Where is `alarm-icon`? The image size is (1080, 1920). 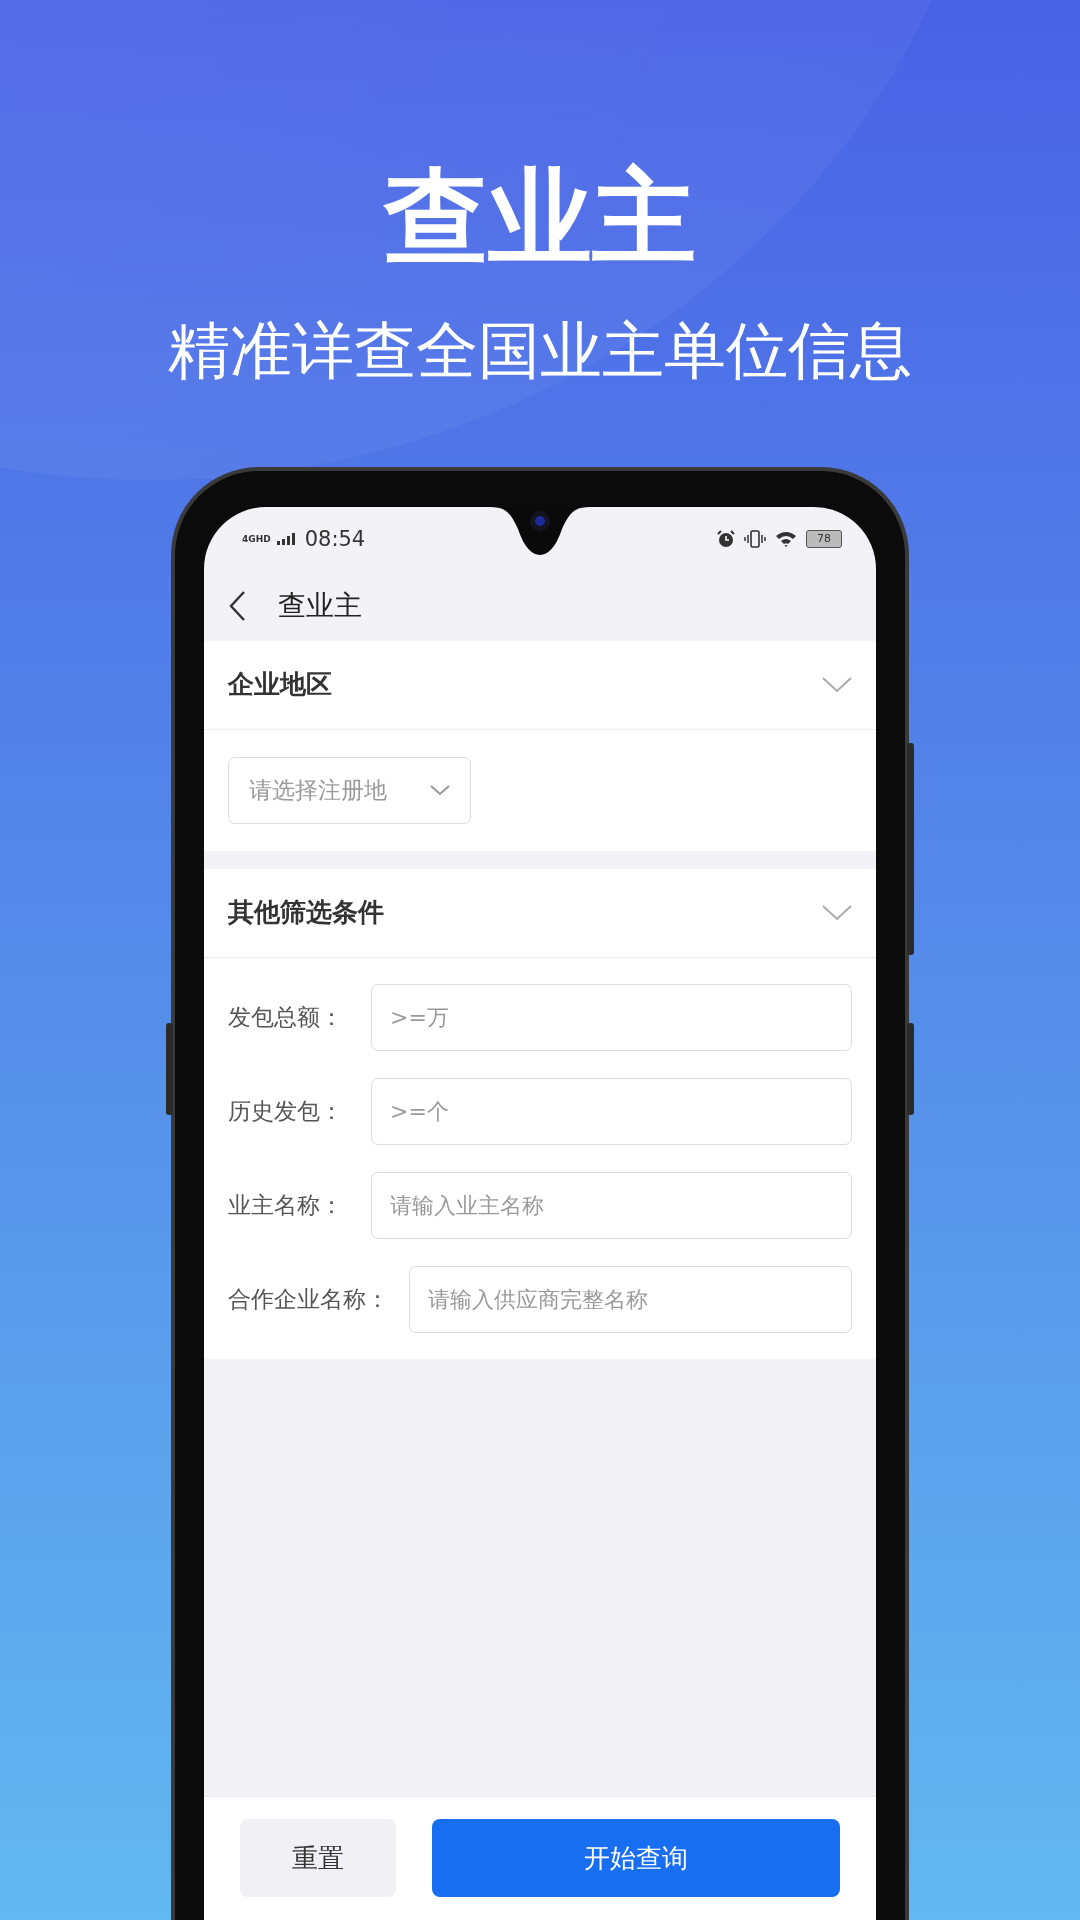
alarm-icon is located at coordinates (726, 538).